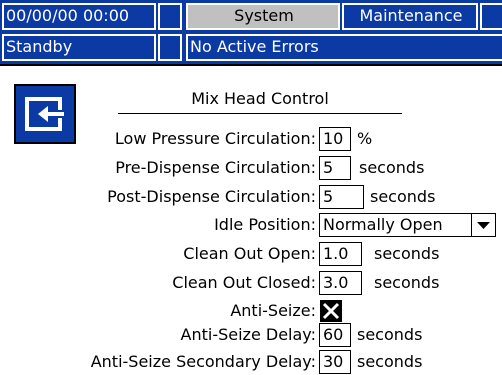 Image resolution: width=502 pixels, height=375 pixels. Describe the element at coordinates (335, 139) in the screenshot. I see `low-pressure-circulation-input: 10` at that location.